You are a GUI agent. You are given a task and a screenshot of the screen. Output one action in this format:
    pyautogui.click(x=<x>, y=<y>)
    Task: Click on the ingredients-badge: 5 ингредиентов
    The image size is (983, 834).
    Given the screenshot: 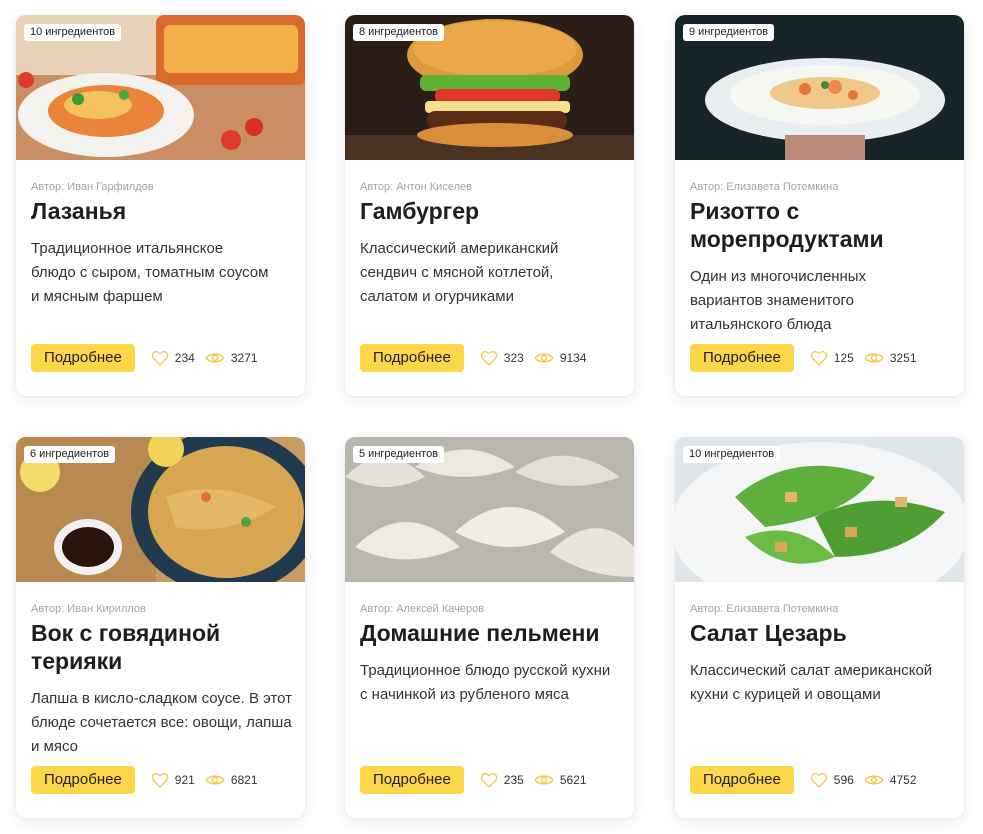 What is the action you would take?
    pyautogui.click(x=399, y=454)
    